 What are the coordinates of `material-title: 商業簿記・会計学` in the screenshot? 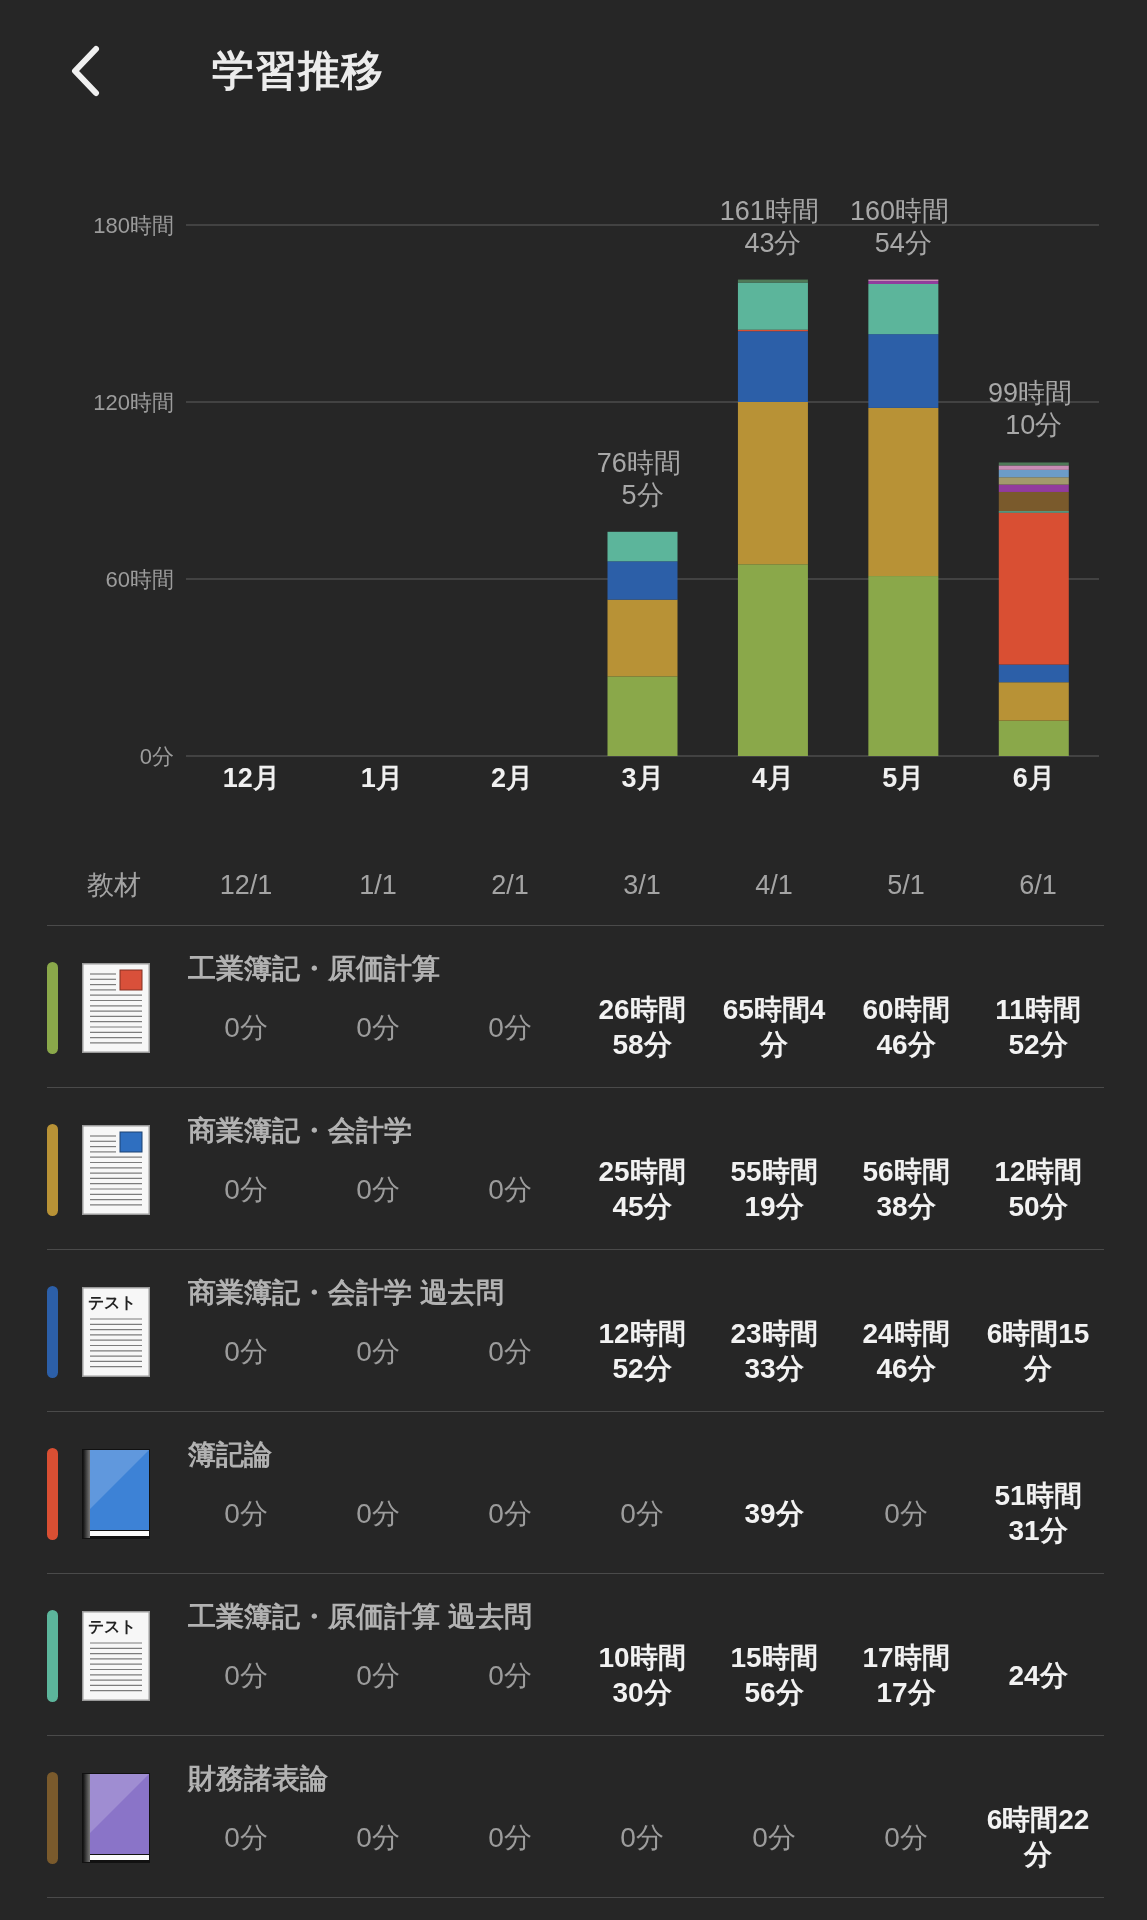 It's located at (299, 1131).